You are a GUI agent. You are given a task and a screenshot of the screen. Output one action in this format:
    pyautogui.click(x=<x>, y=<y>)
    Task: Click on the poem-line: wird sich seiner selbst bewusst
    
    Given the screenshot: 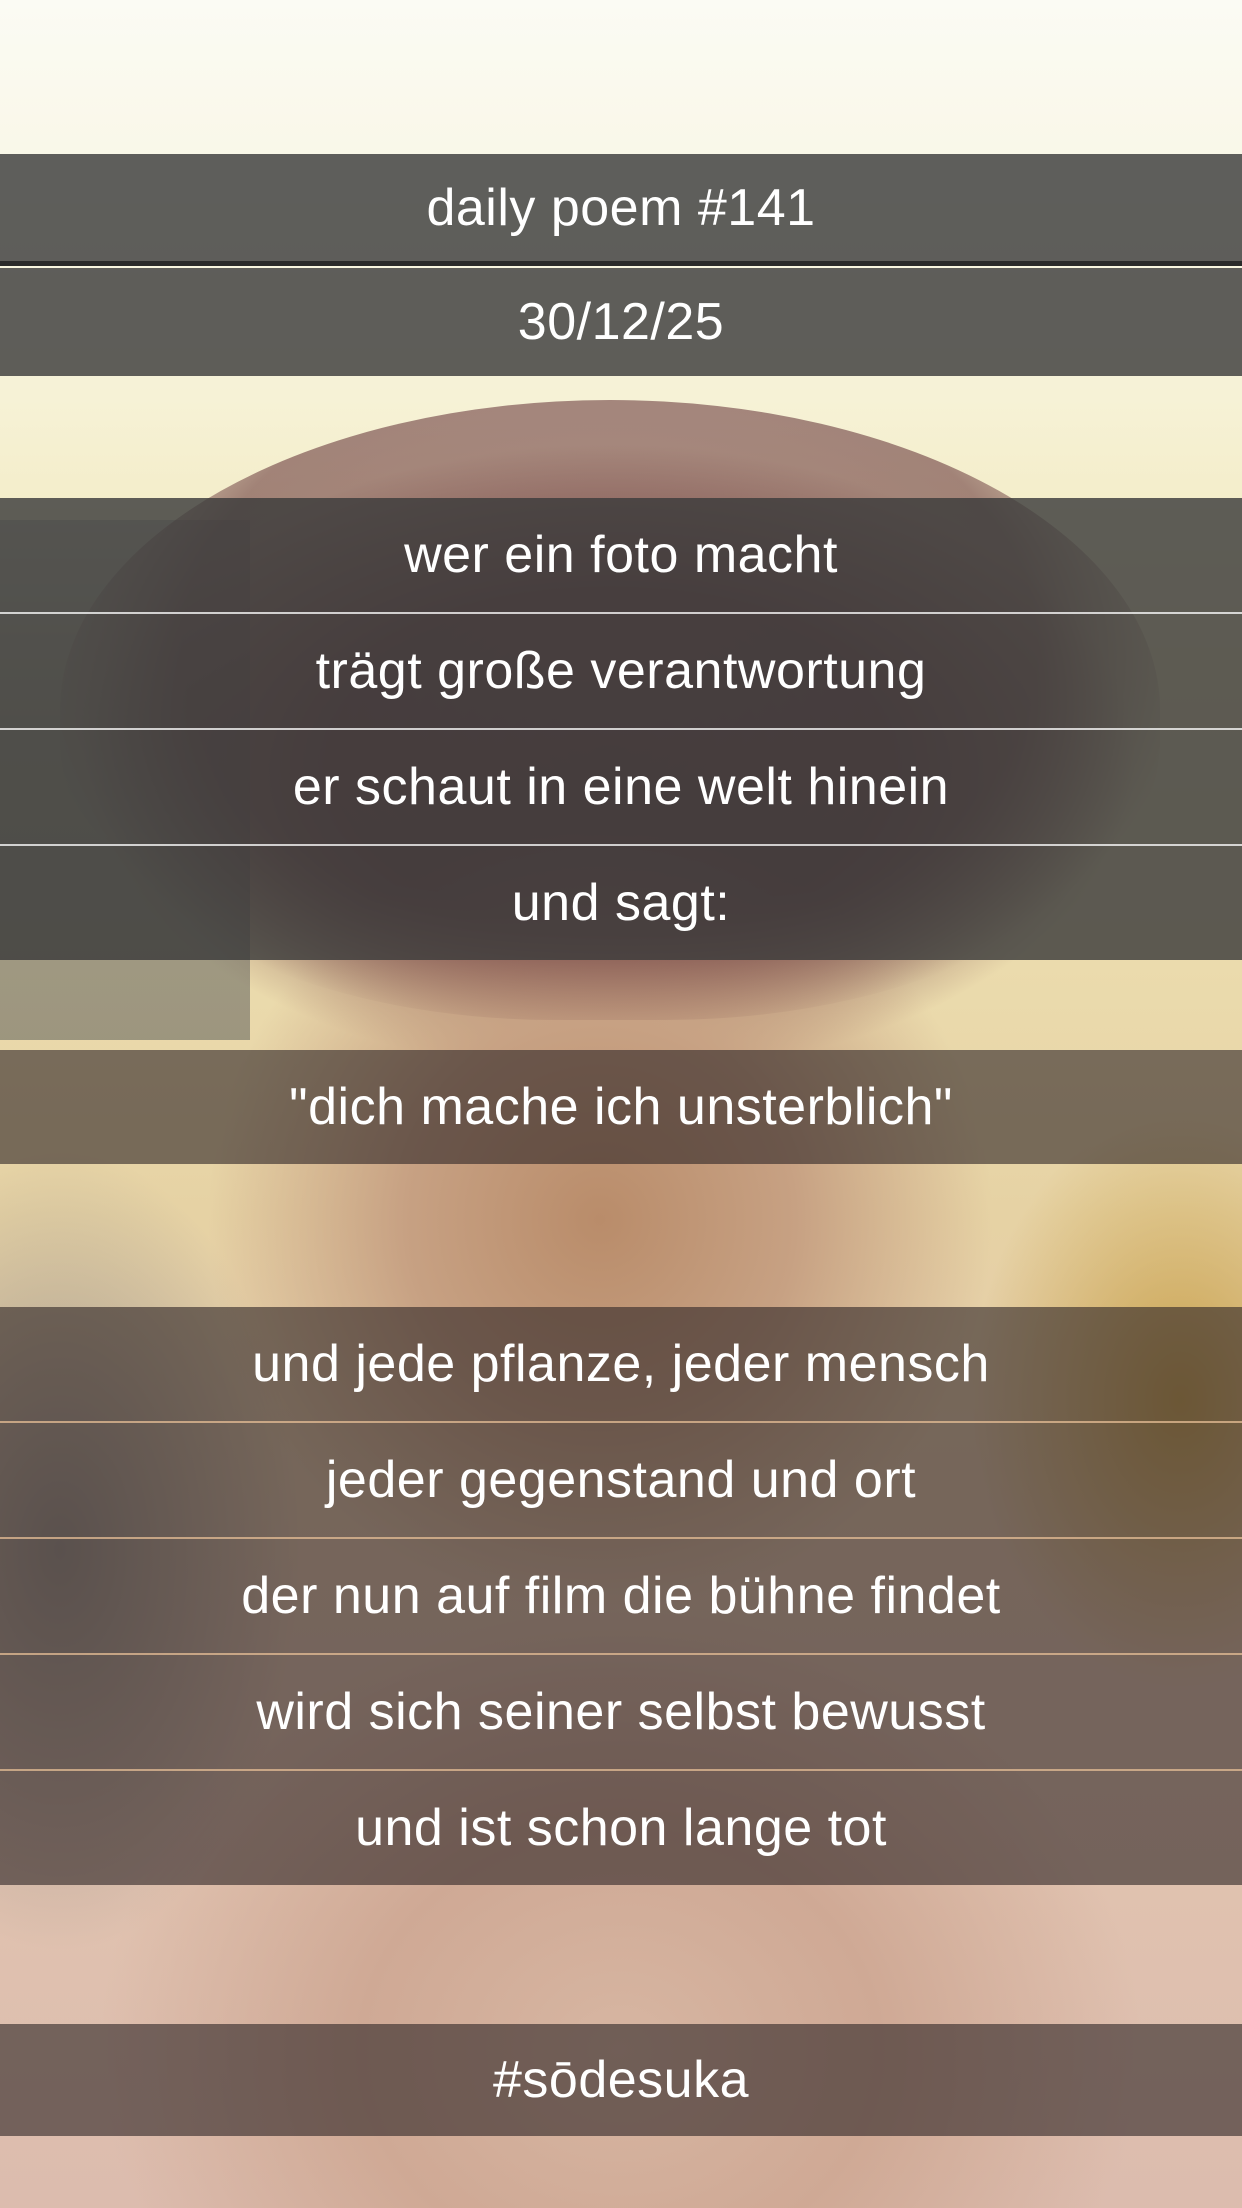 What is the action you would take?
    pyautogui.click(x=621, y=1713)
    